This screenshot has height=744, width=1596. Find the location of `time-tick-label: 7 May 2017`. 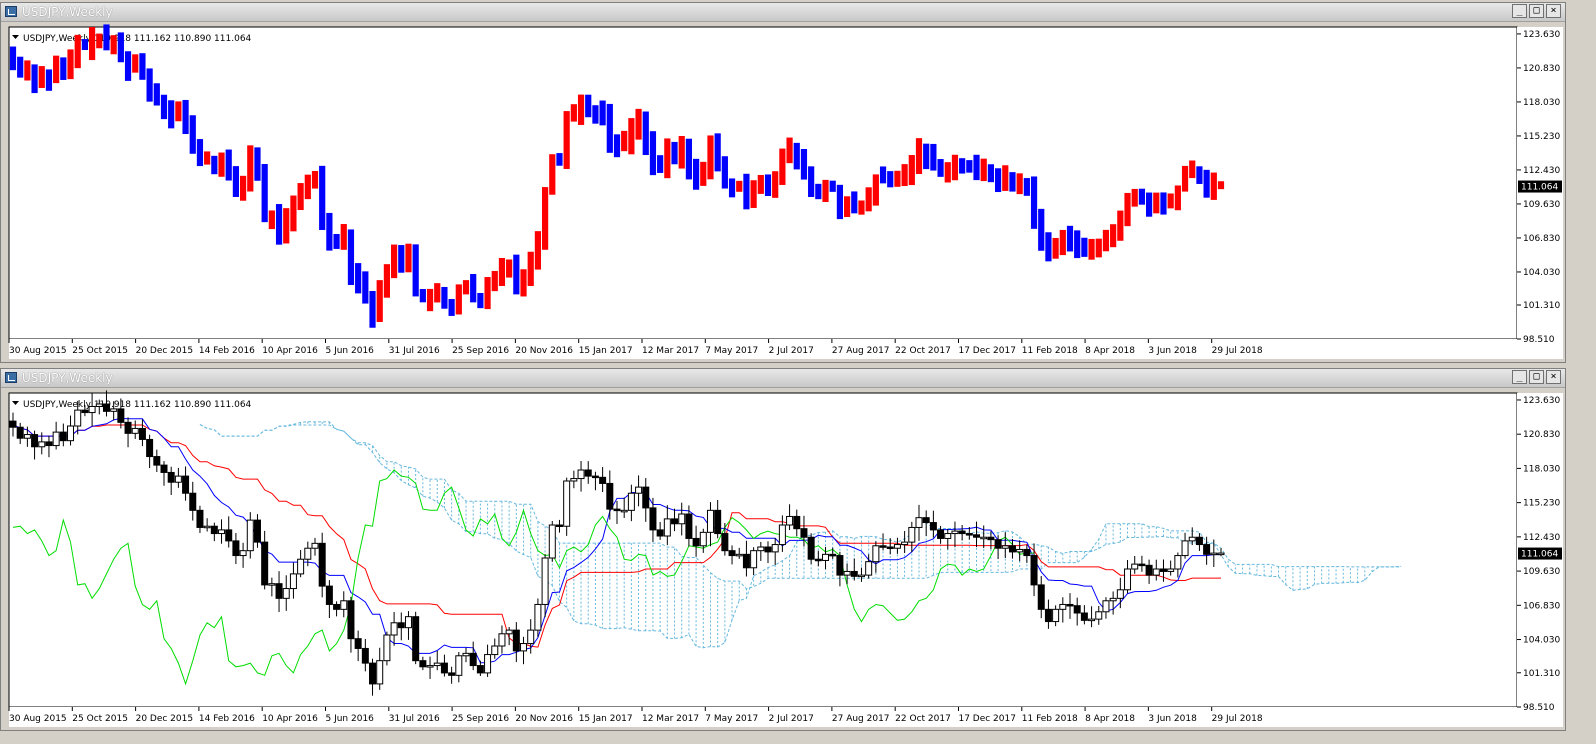

time-tick-label: 7 May 2017 is located at coordinates (731, 351).